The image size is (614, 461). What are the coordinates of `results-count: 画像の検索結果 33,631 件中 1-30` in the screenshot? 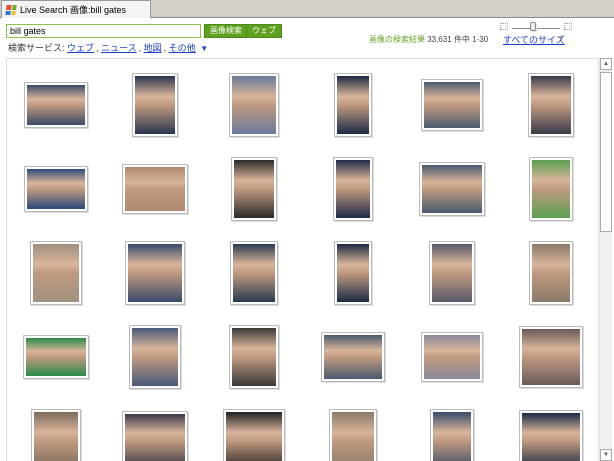 It's located at (428, 39).